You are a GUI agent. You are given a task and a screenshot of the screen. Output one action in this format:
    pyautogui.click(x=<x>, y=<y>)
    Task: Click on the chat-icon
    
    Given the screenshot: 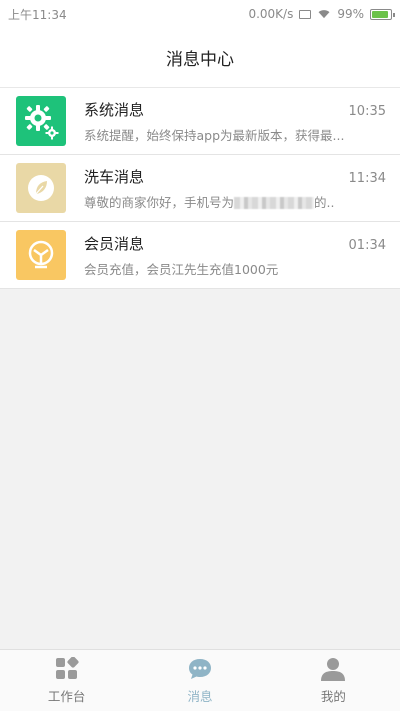 What is the action you would take?
    pyautogui.click(x=199, y=668)
    